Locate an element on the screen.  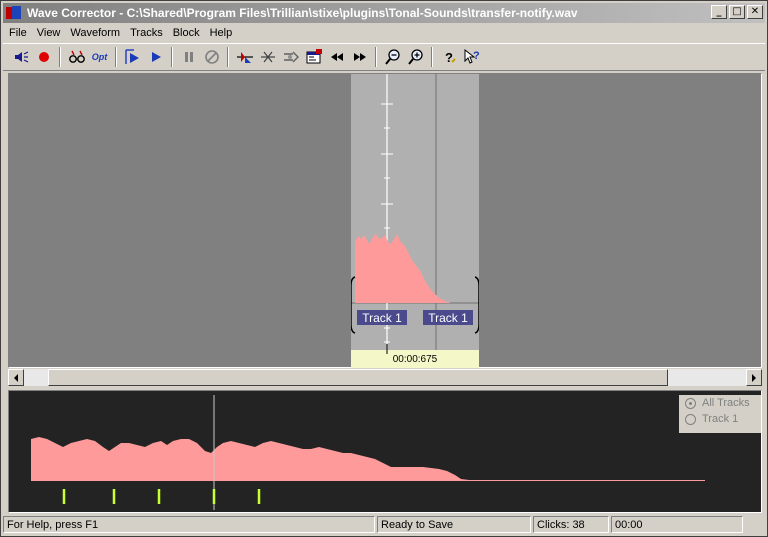
record-button is located at coordinates (43, 57).